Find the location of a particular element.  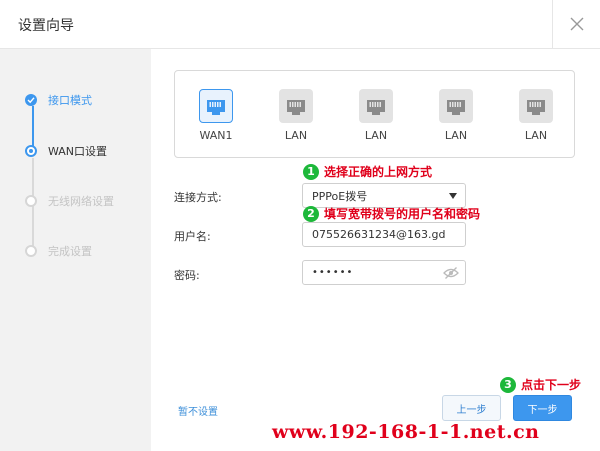

annotation-step-1: 1 选择正确的上网方式 is located at coordinates (367, 171).